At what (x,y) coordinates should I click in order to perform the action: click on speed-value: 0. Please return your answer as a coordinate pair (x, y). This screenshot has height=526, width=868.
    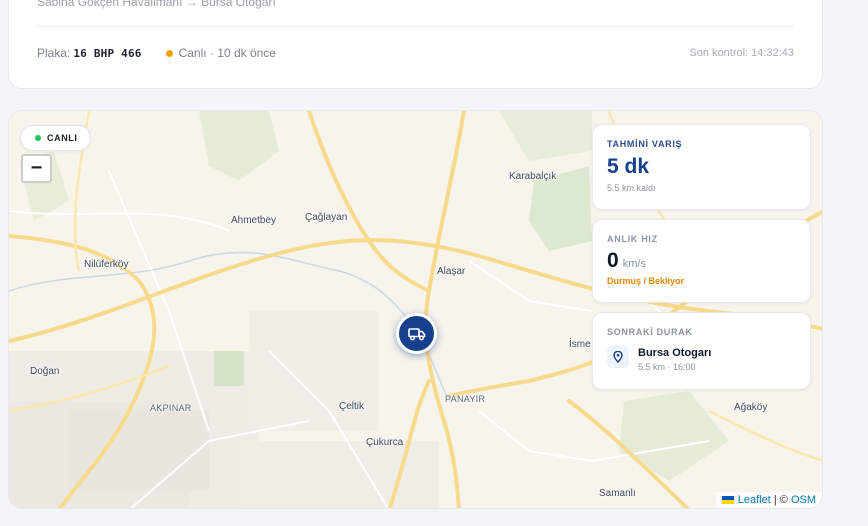
    Looking at the image, I should click on (613, 260).